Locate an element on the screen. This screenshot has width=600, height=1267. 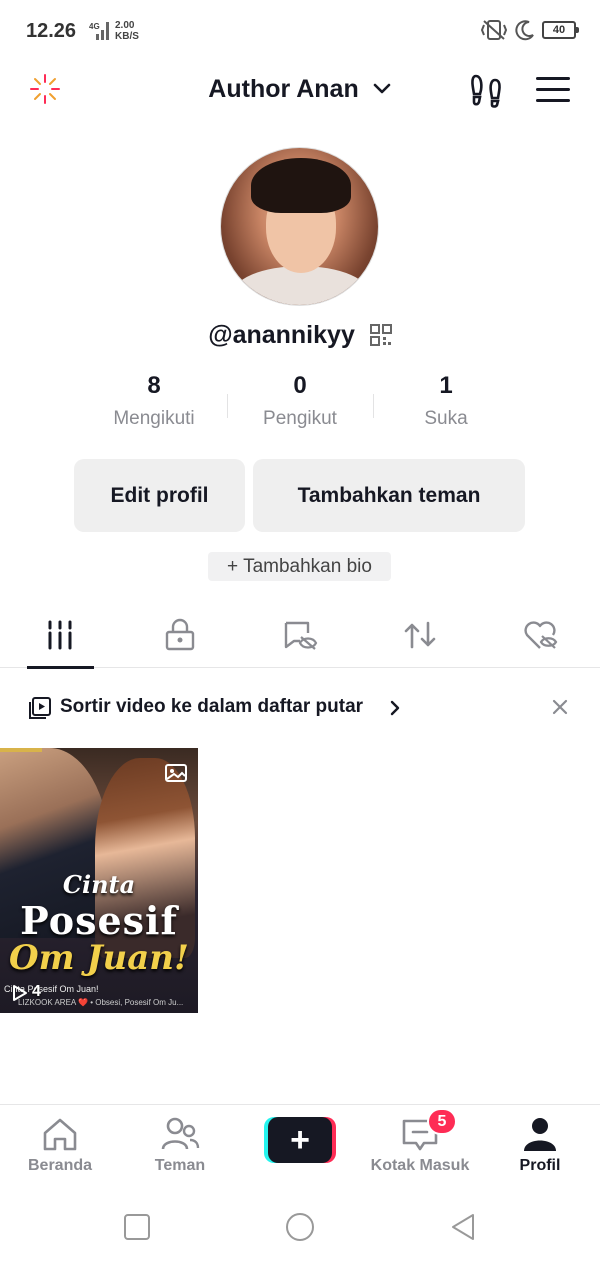
friends-icon is located at coordinates (180, 1133).